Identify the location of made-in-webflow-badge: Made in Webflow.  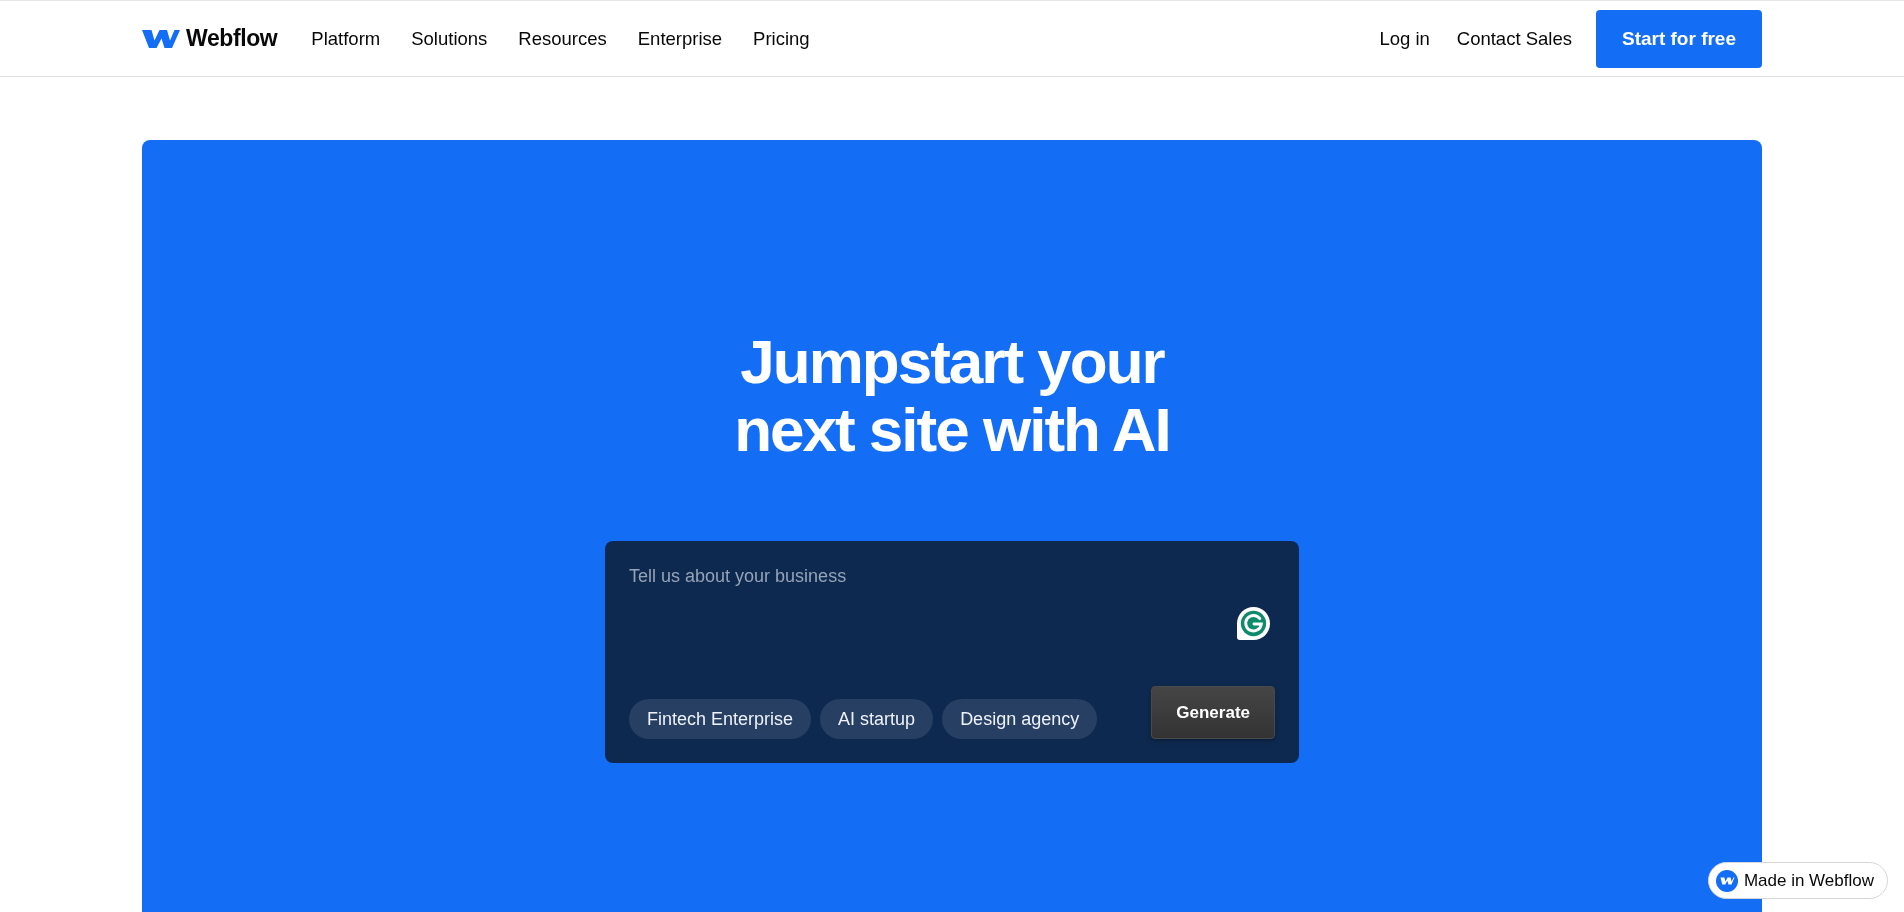
(1797, 880).